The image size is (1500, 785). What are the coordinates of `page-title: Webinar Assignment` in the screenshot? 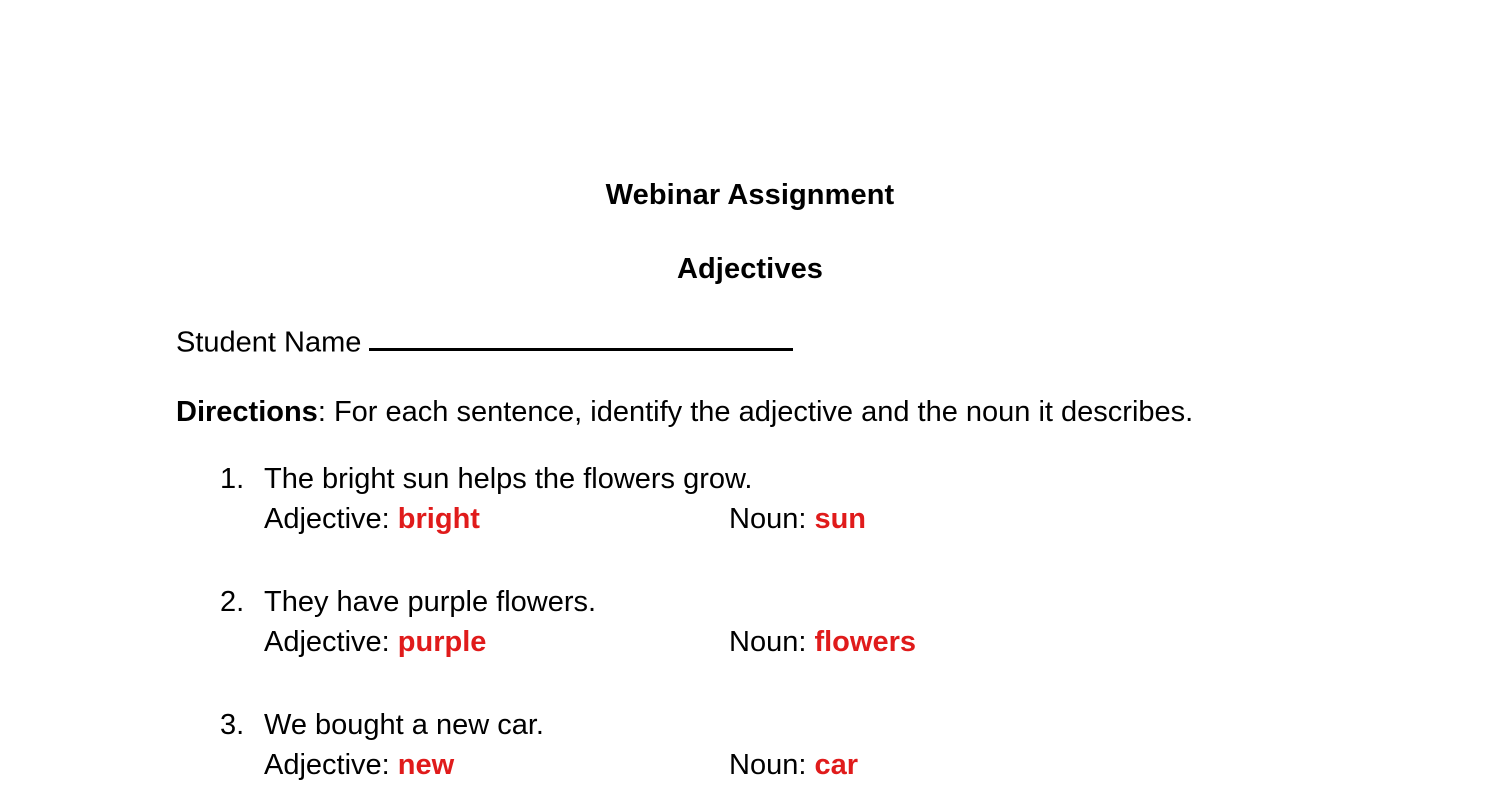 It's located at (750, 195).